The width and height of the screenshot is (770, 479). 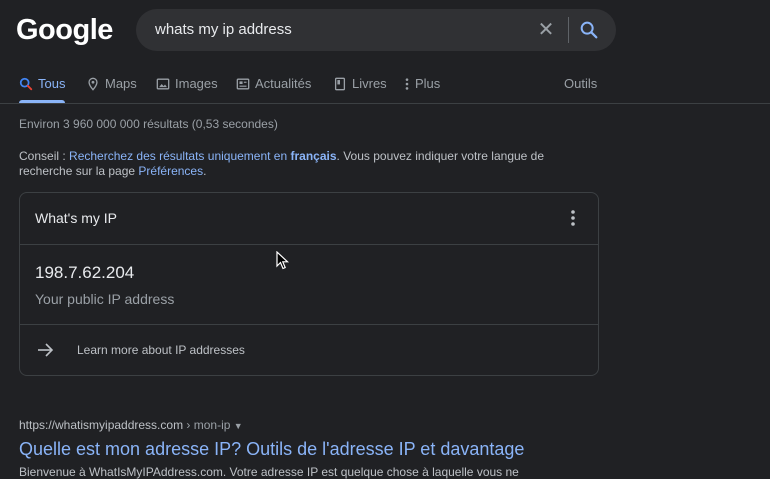 I want to click on ip-address-value: 198.7.62.204, so click(x=85, y=272).